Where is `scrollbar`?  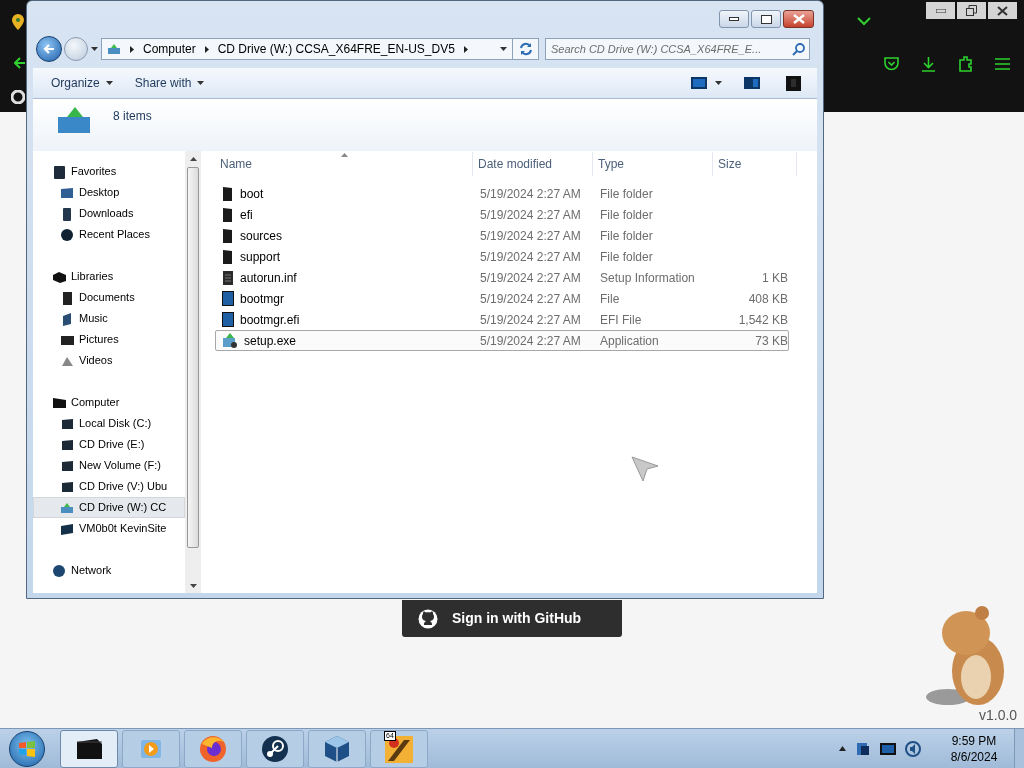 scrollbar is located at coordinates (193, 372).